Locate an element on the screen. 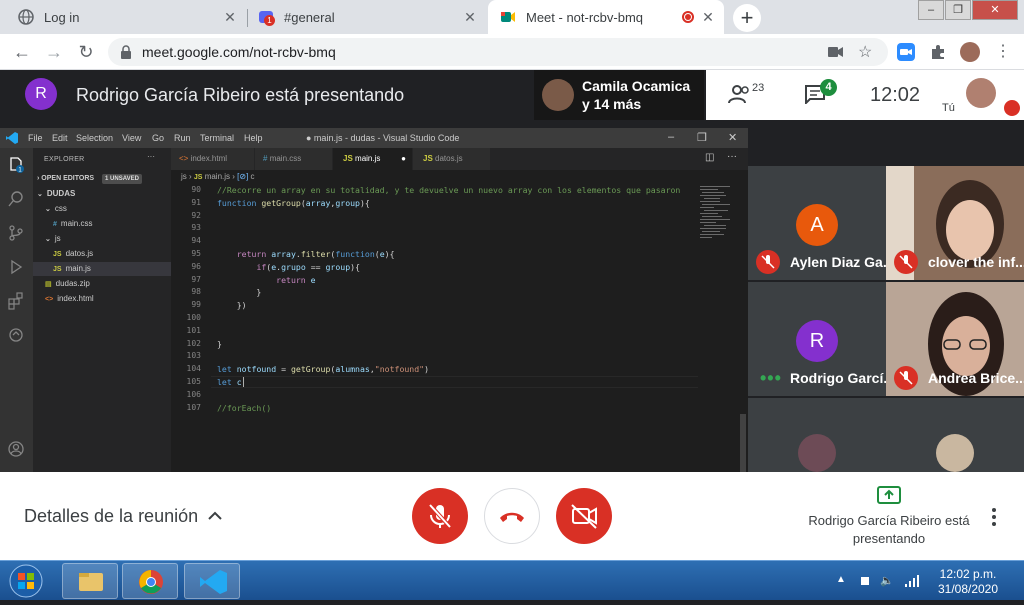 The image size is (1024, 605). back-arrow-icon: ← is located at coordinates (22, 52).